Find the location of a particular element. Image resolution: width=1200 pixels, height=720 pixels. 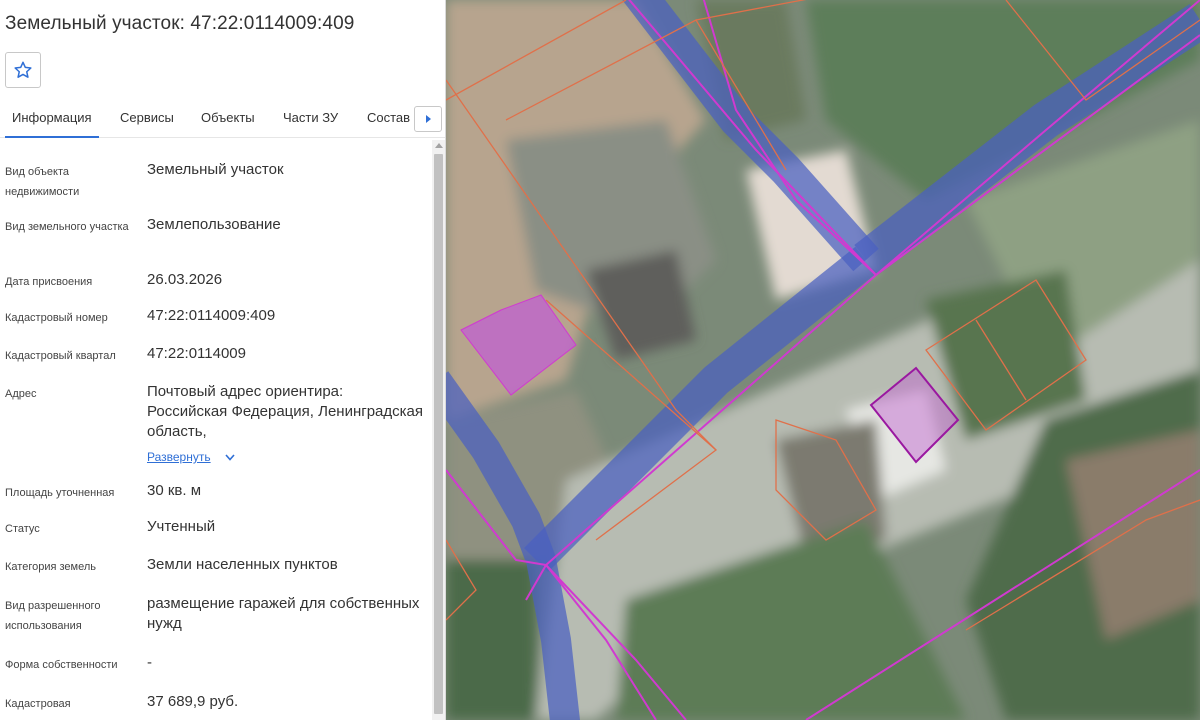

attribute-value: 47:22:0114009:409 is located at coordinates (211, 315).